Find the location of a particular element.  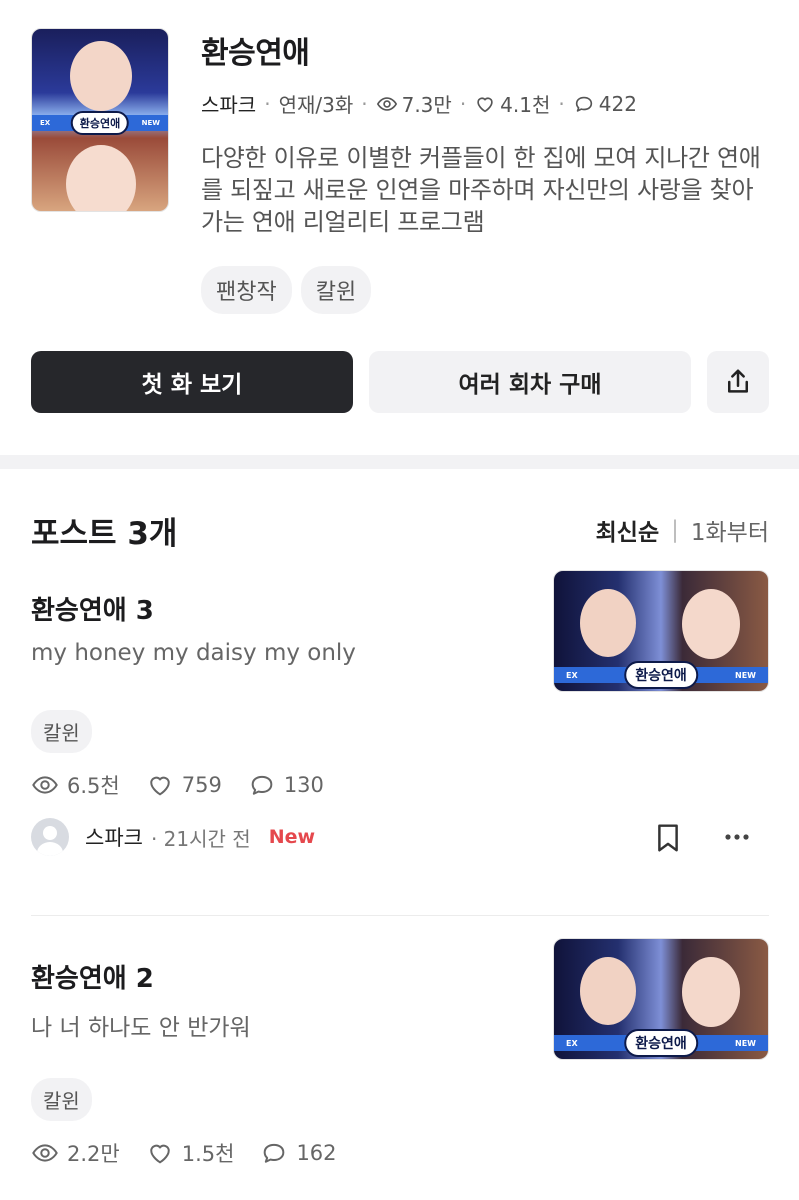

post-author-row: 스파크 · 21시간 전 New is located at coordinates (400, 837).